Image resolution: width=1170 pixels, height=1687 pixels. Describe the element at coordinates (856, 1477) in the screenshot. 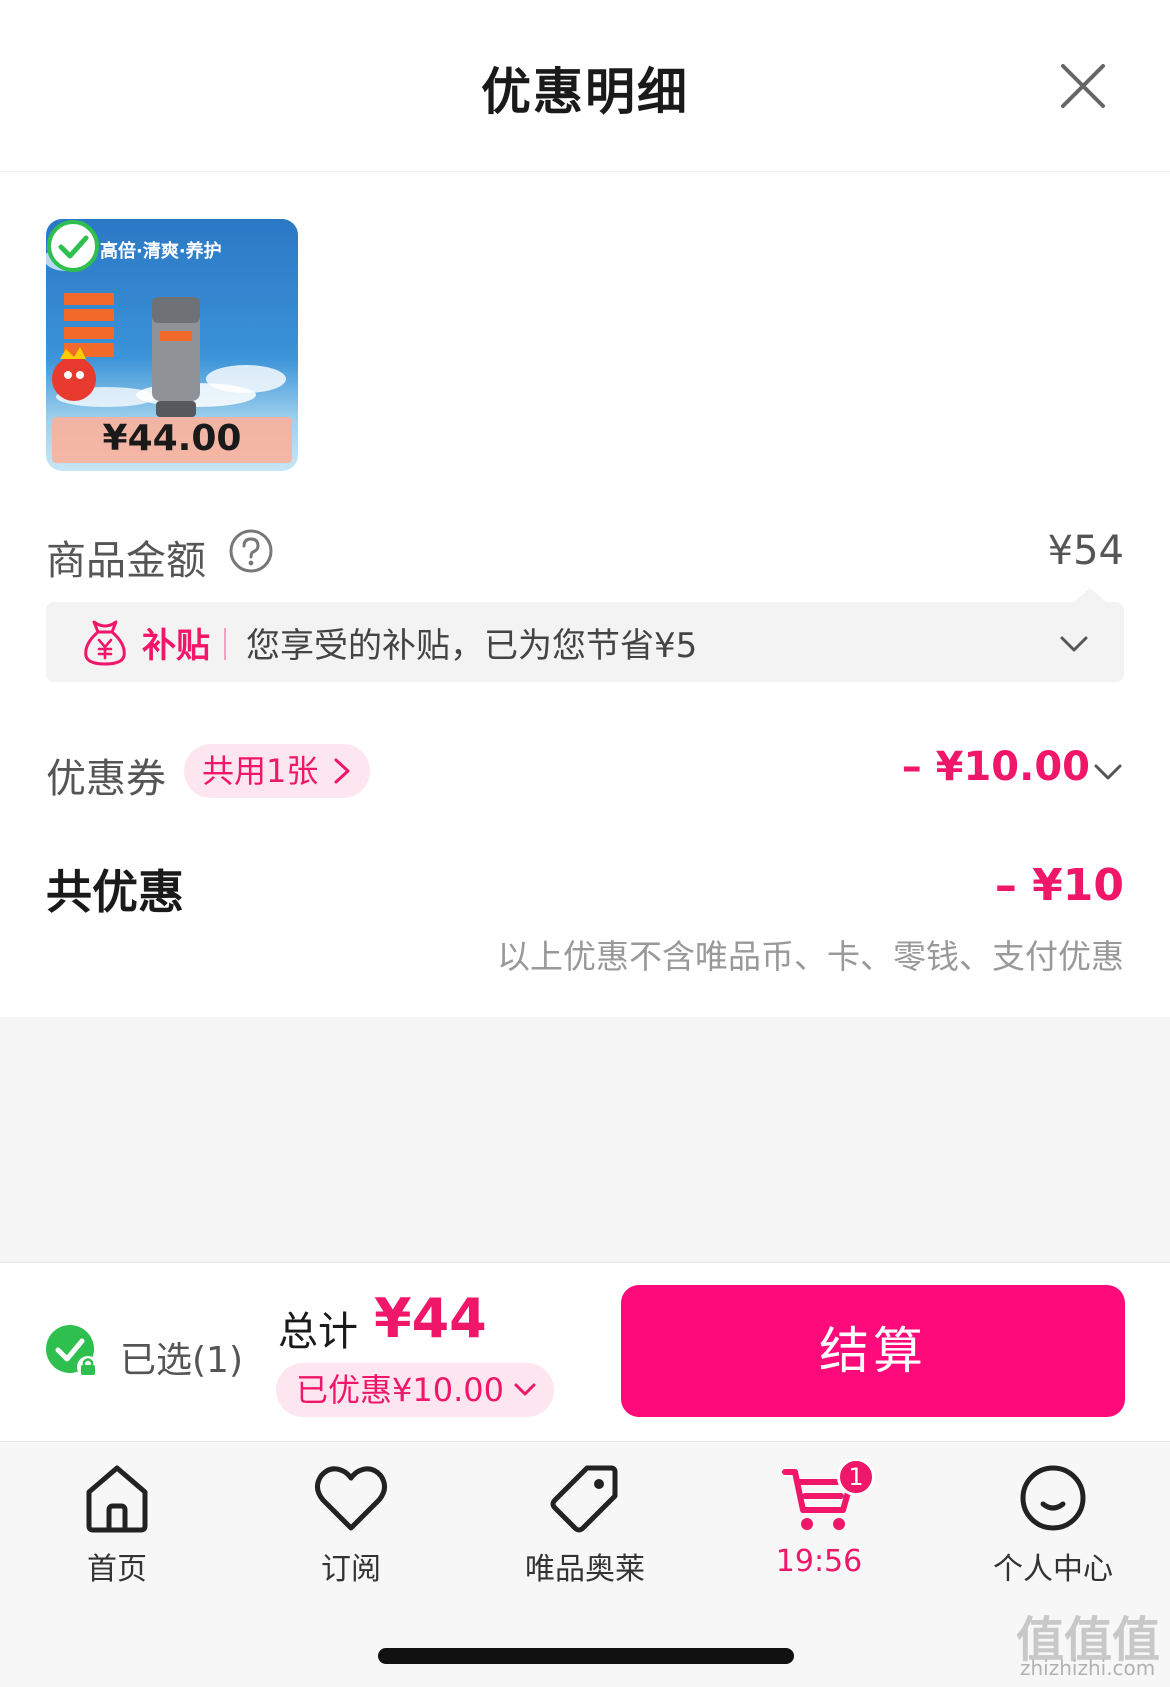

I see `cart-badge: 1` at that location.